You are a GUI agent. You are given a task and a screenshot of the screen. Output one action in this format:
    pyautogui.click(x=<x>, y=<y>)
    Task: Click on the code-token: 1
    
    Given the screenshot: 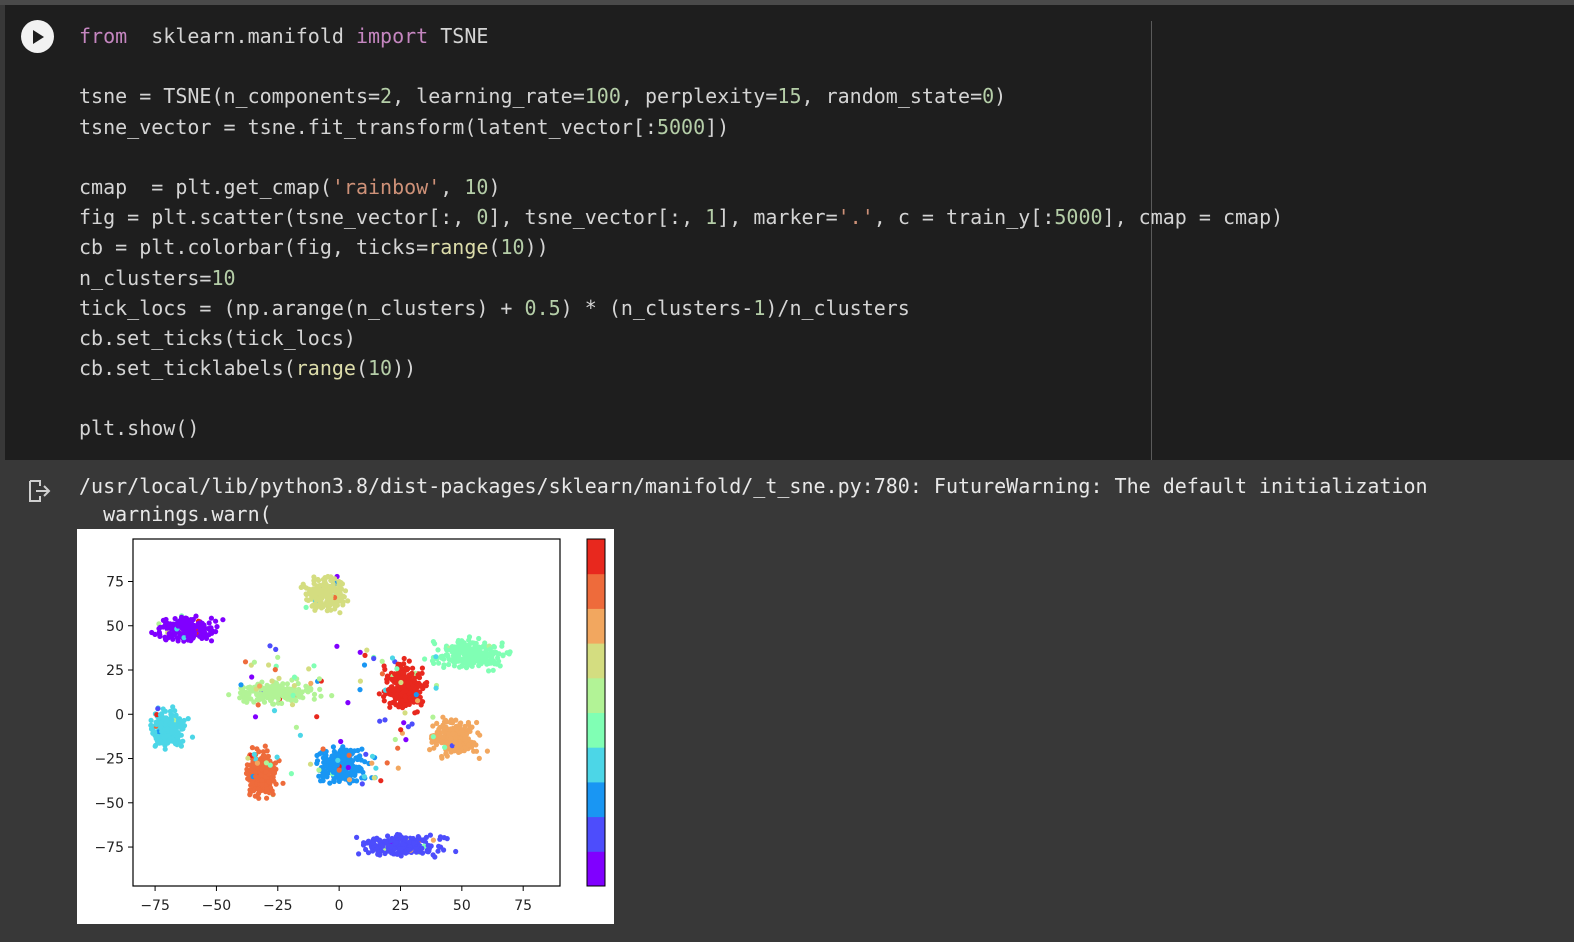 What is the action you would take?
    pyautogui.click(x=711, y=217)
    